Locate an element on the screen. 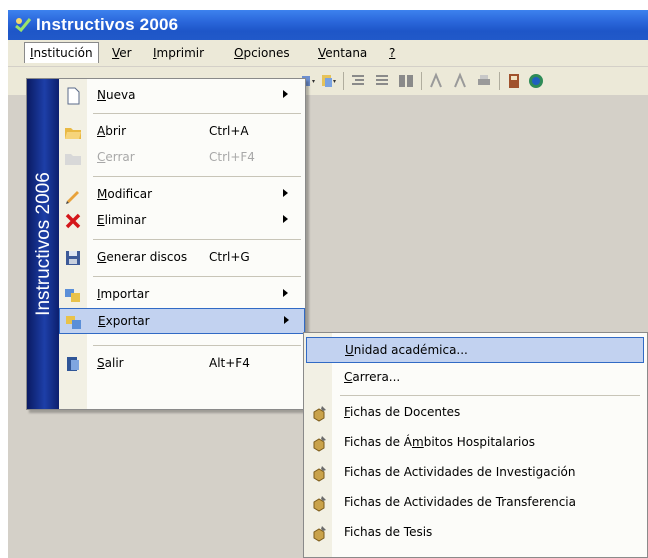 The width and height of the screenshot is (648, 558). menu-item-abrir: Abrir Ctrl+A is located at coordinates (182, 132).